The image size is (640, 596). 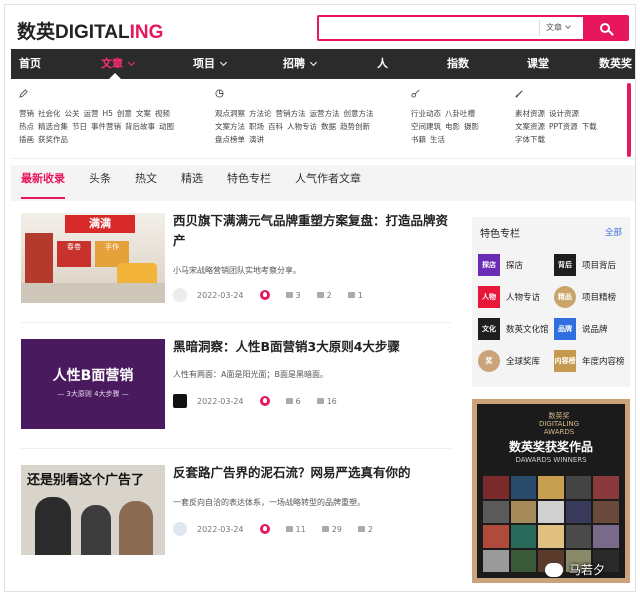 What do you see at coordinates (437, 139) in the screenshot?
I see `dropdown-link: 生活` at bounding box center [437, 139].